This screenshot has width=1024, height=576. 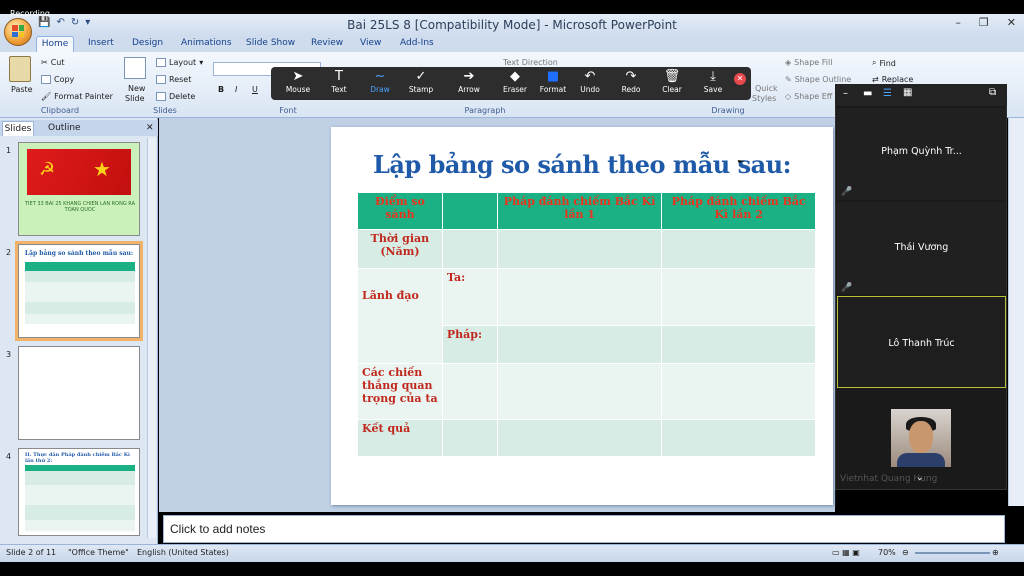 What do you see at coordinates (808, 96) in the screenshot?
I see `shape-effects-button: ◇ Shape Eff` at bounding box center [808, 96].